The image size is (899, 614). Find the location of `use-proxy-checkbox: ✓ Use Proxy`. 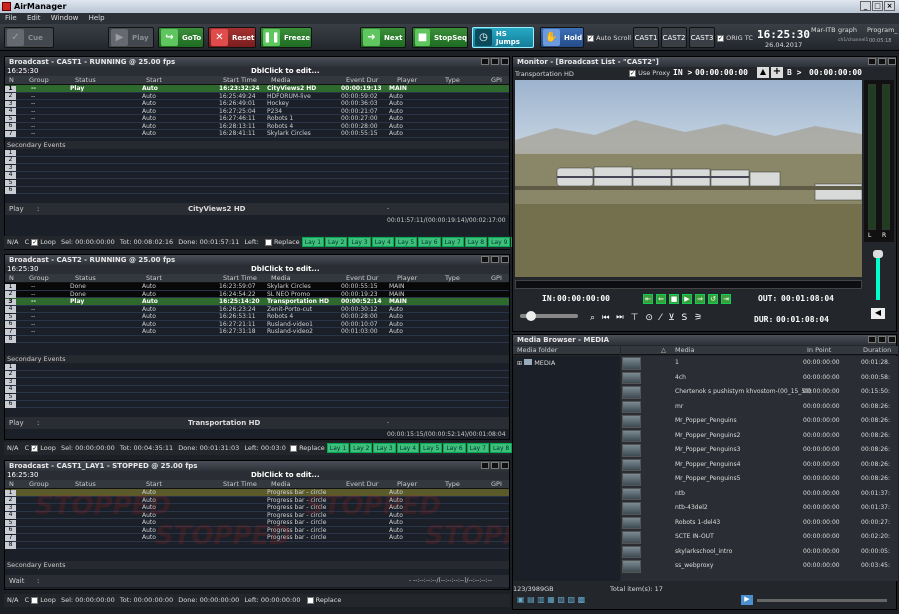

use-proxy-checkbox: ✓ Use Proxy is located at coordinates (649, 73).